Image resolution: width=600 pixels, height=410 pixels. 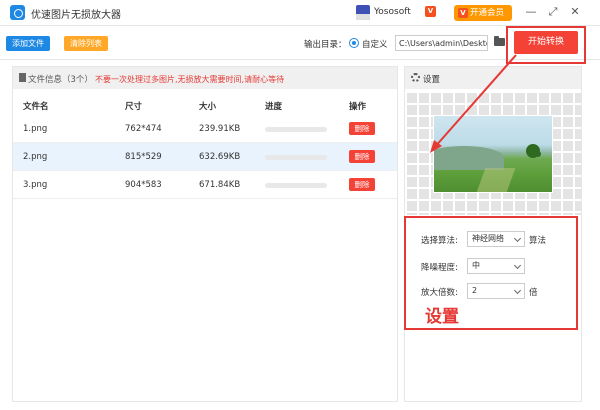 What do you see at coordinates (441, 43) in the screenshot?
I see `output-path-input` at bounding box center [441, 43].